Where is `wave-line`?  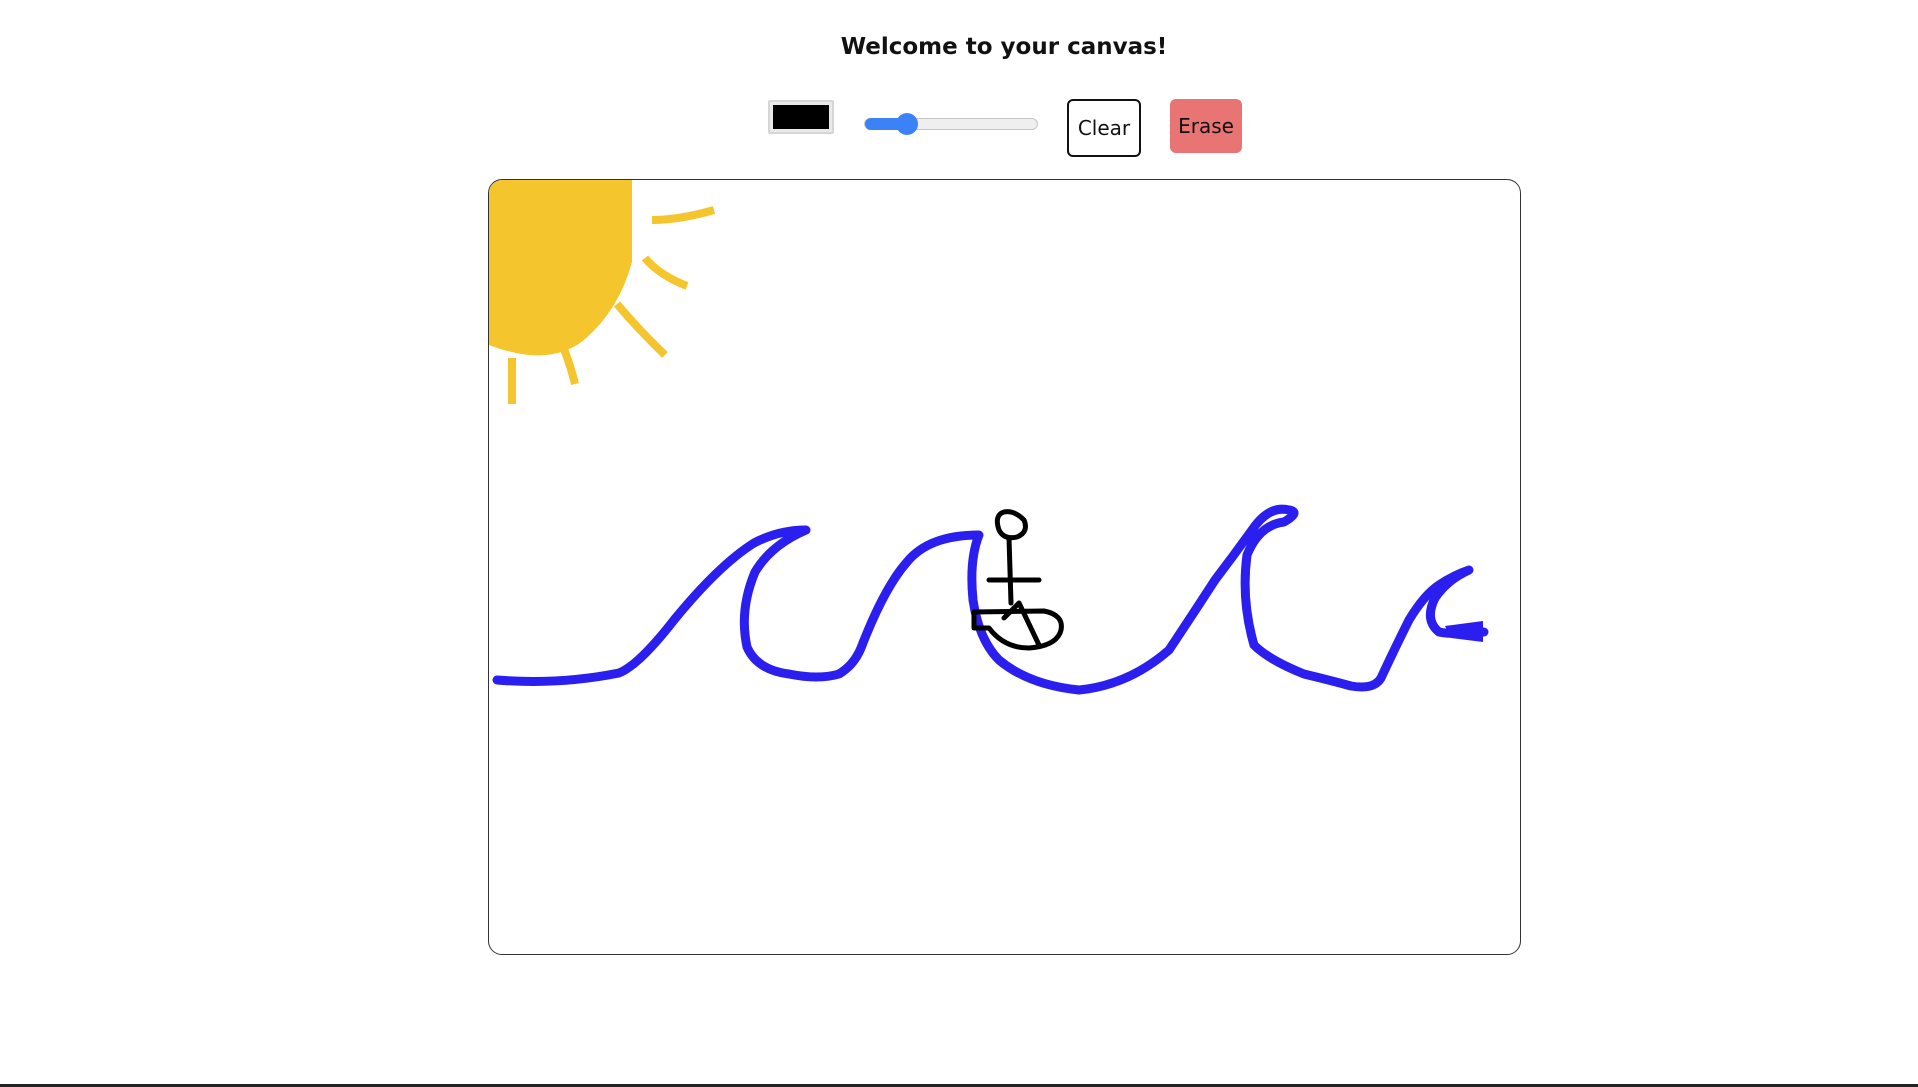
wave-line is located at coordinates (990, 599).